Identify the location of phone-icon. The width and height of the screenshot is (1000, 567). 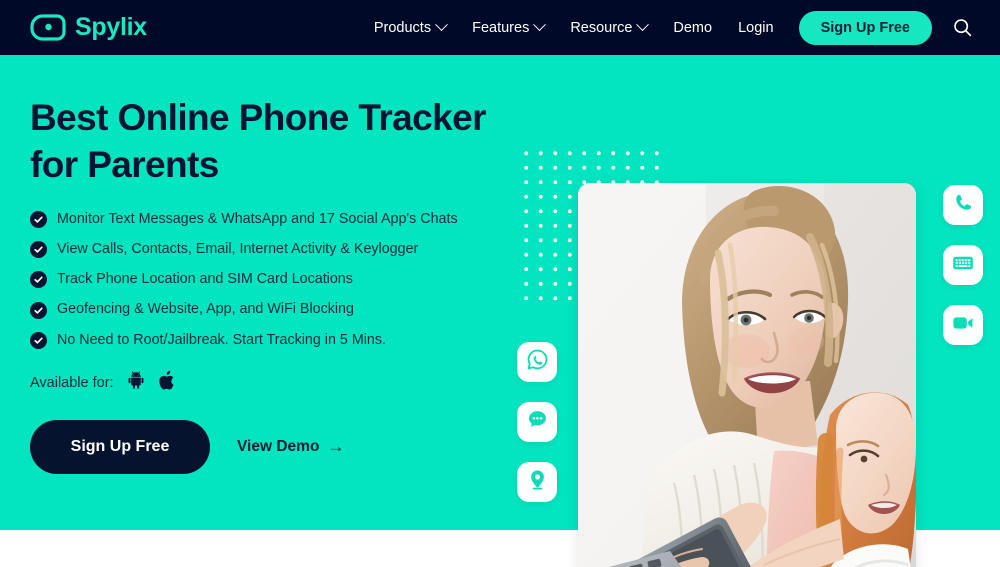
(963, 205).